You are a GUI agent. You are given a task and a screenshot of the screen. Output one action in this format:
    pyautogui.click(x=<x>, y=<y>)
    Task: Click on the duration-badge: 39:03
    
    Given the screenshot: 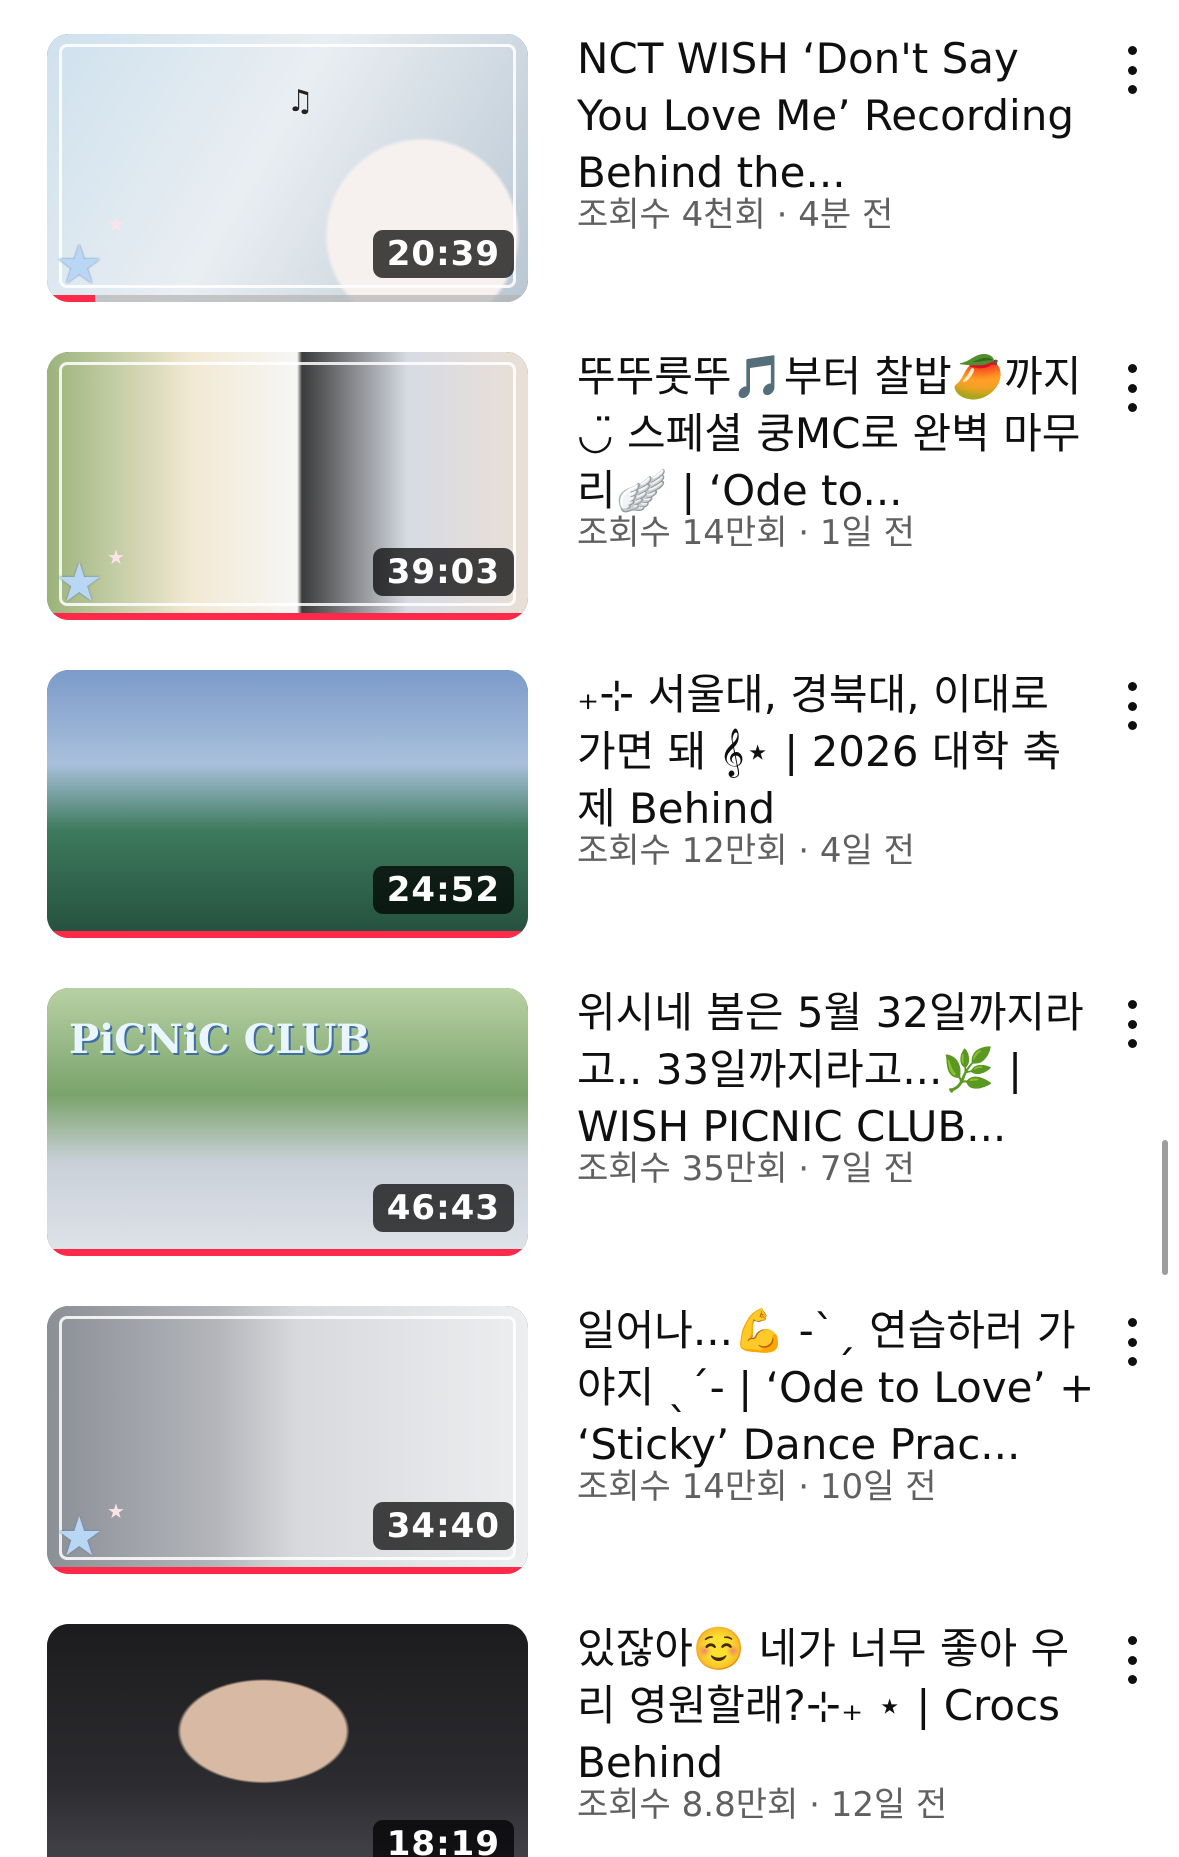 What is the action you would take?
    pyautogui.click(x=443, y=572)
    